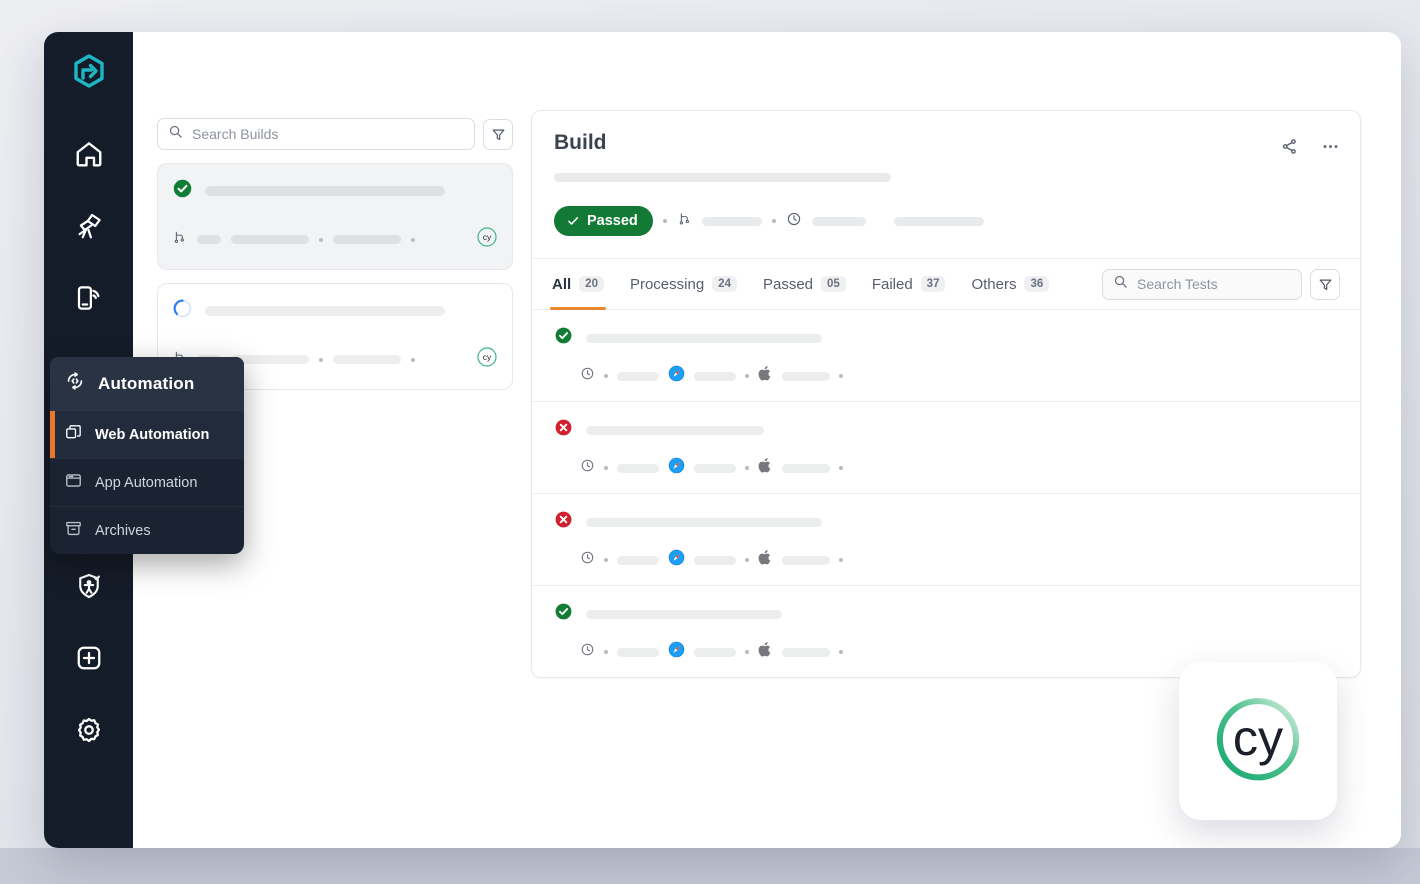  I want to click on flyout-item-label: Archives, so click(123, 530).